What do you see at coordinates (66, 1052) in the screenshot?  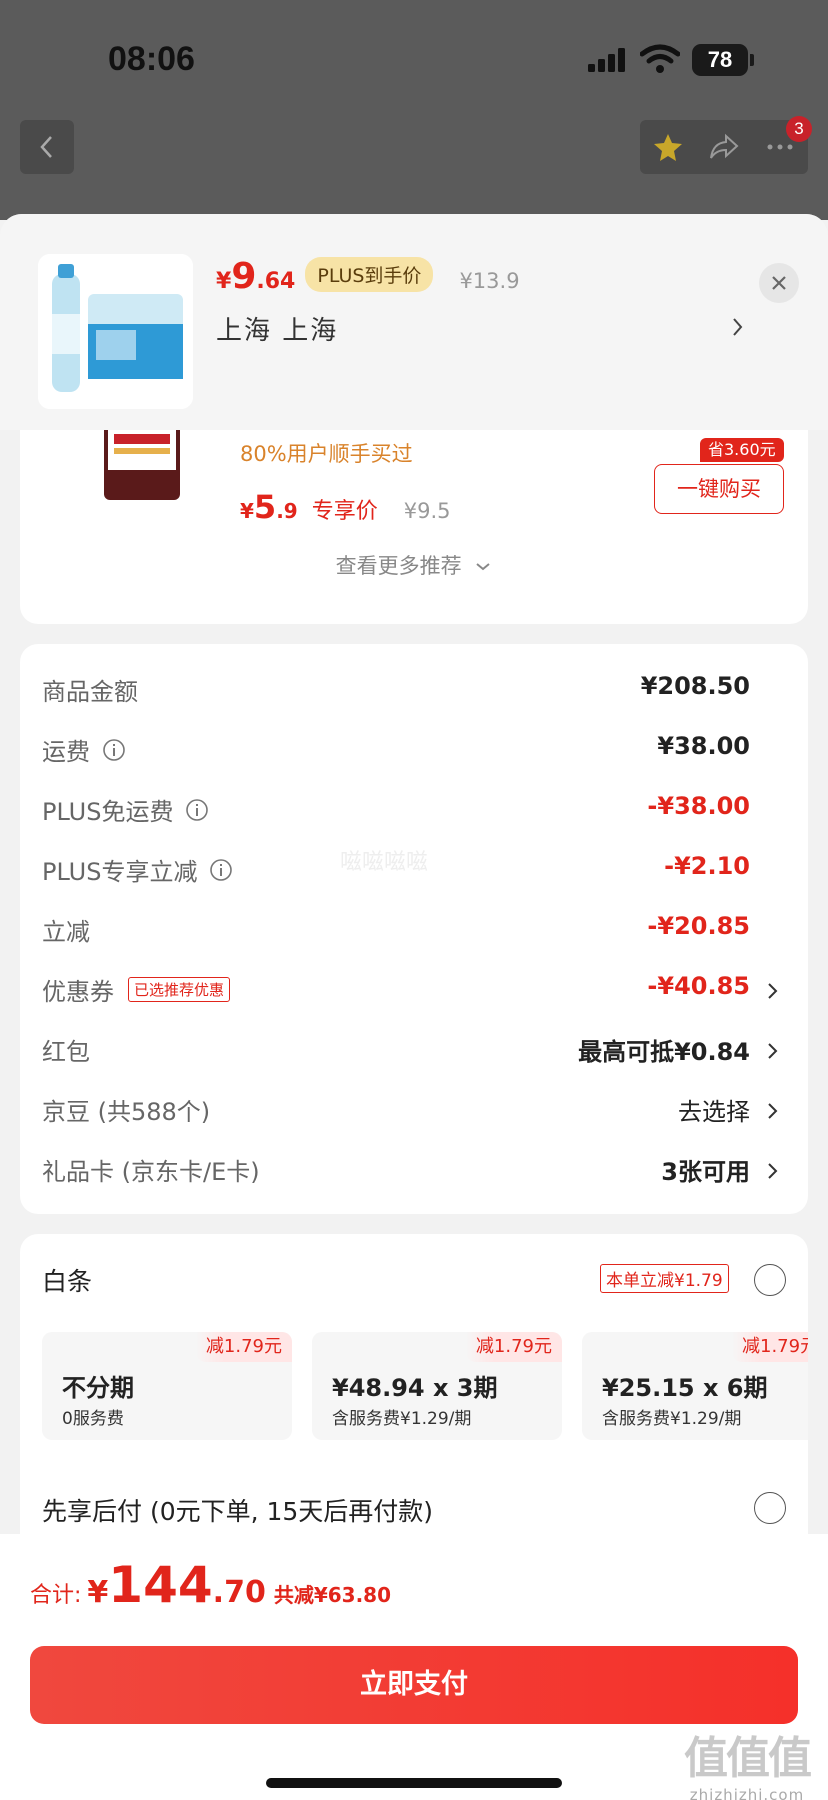 I see `cost-label: 红包` at bounding box center [66, 1052].